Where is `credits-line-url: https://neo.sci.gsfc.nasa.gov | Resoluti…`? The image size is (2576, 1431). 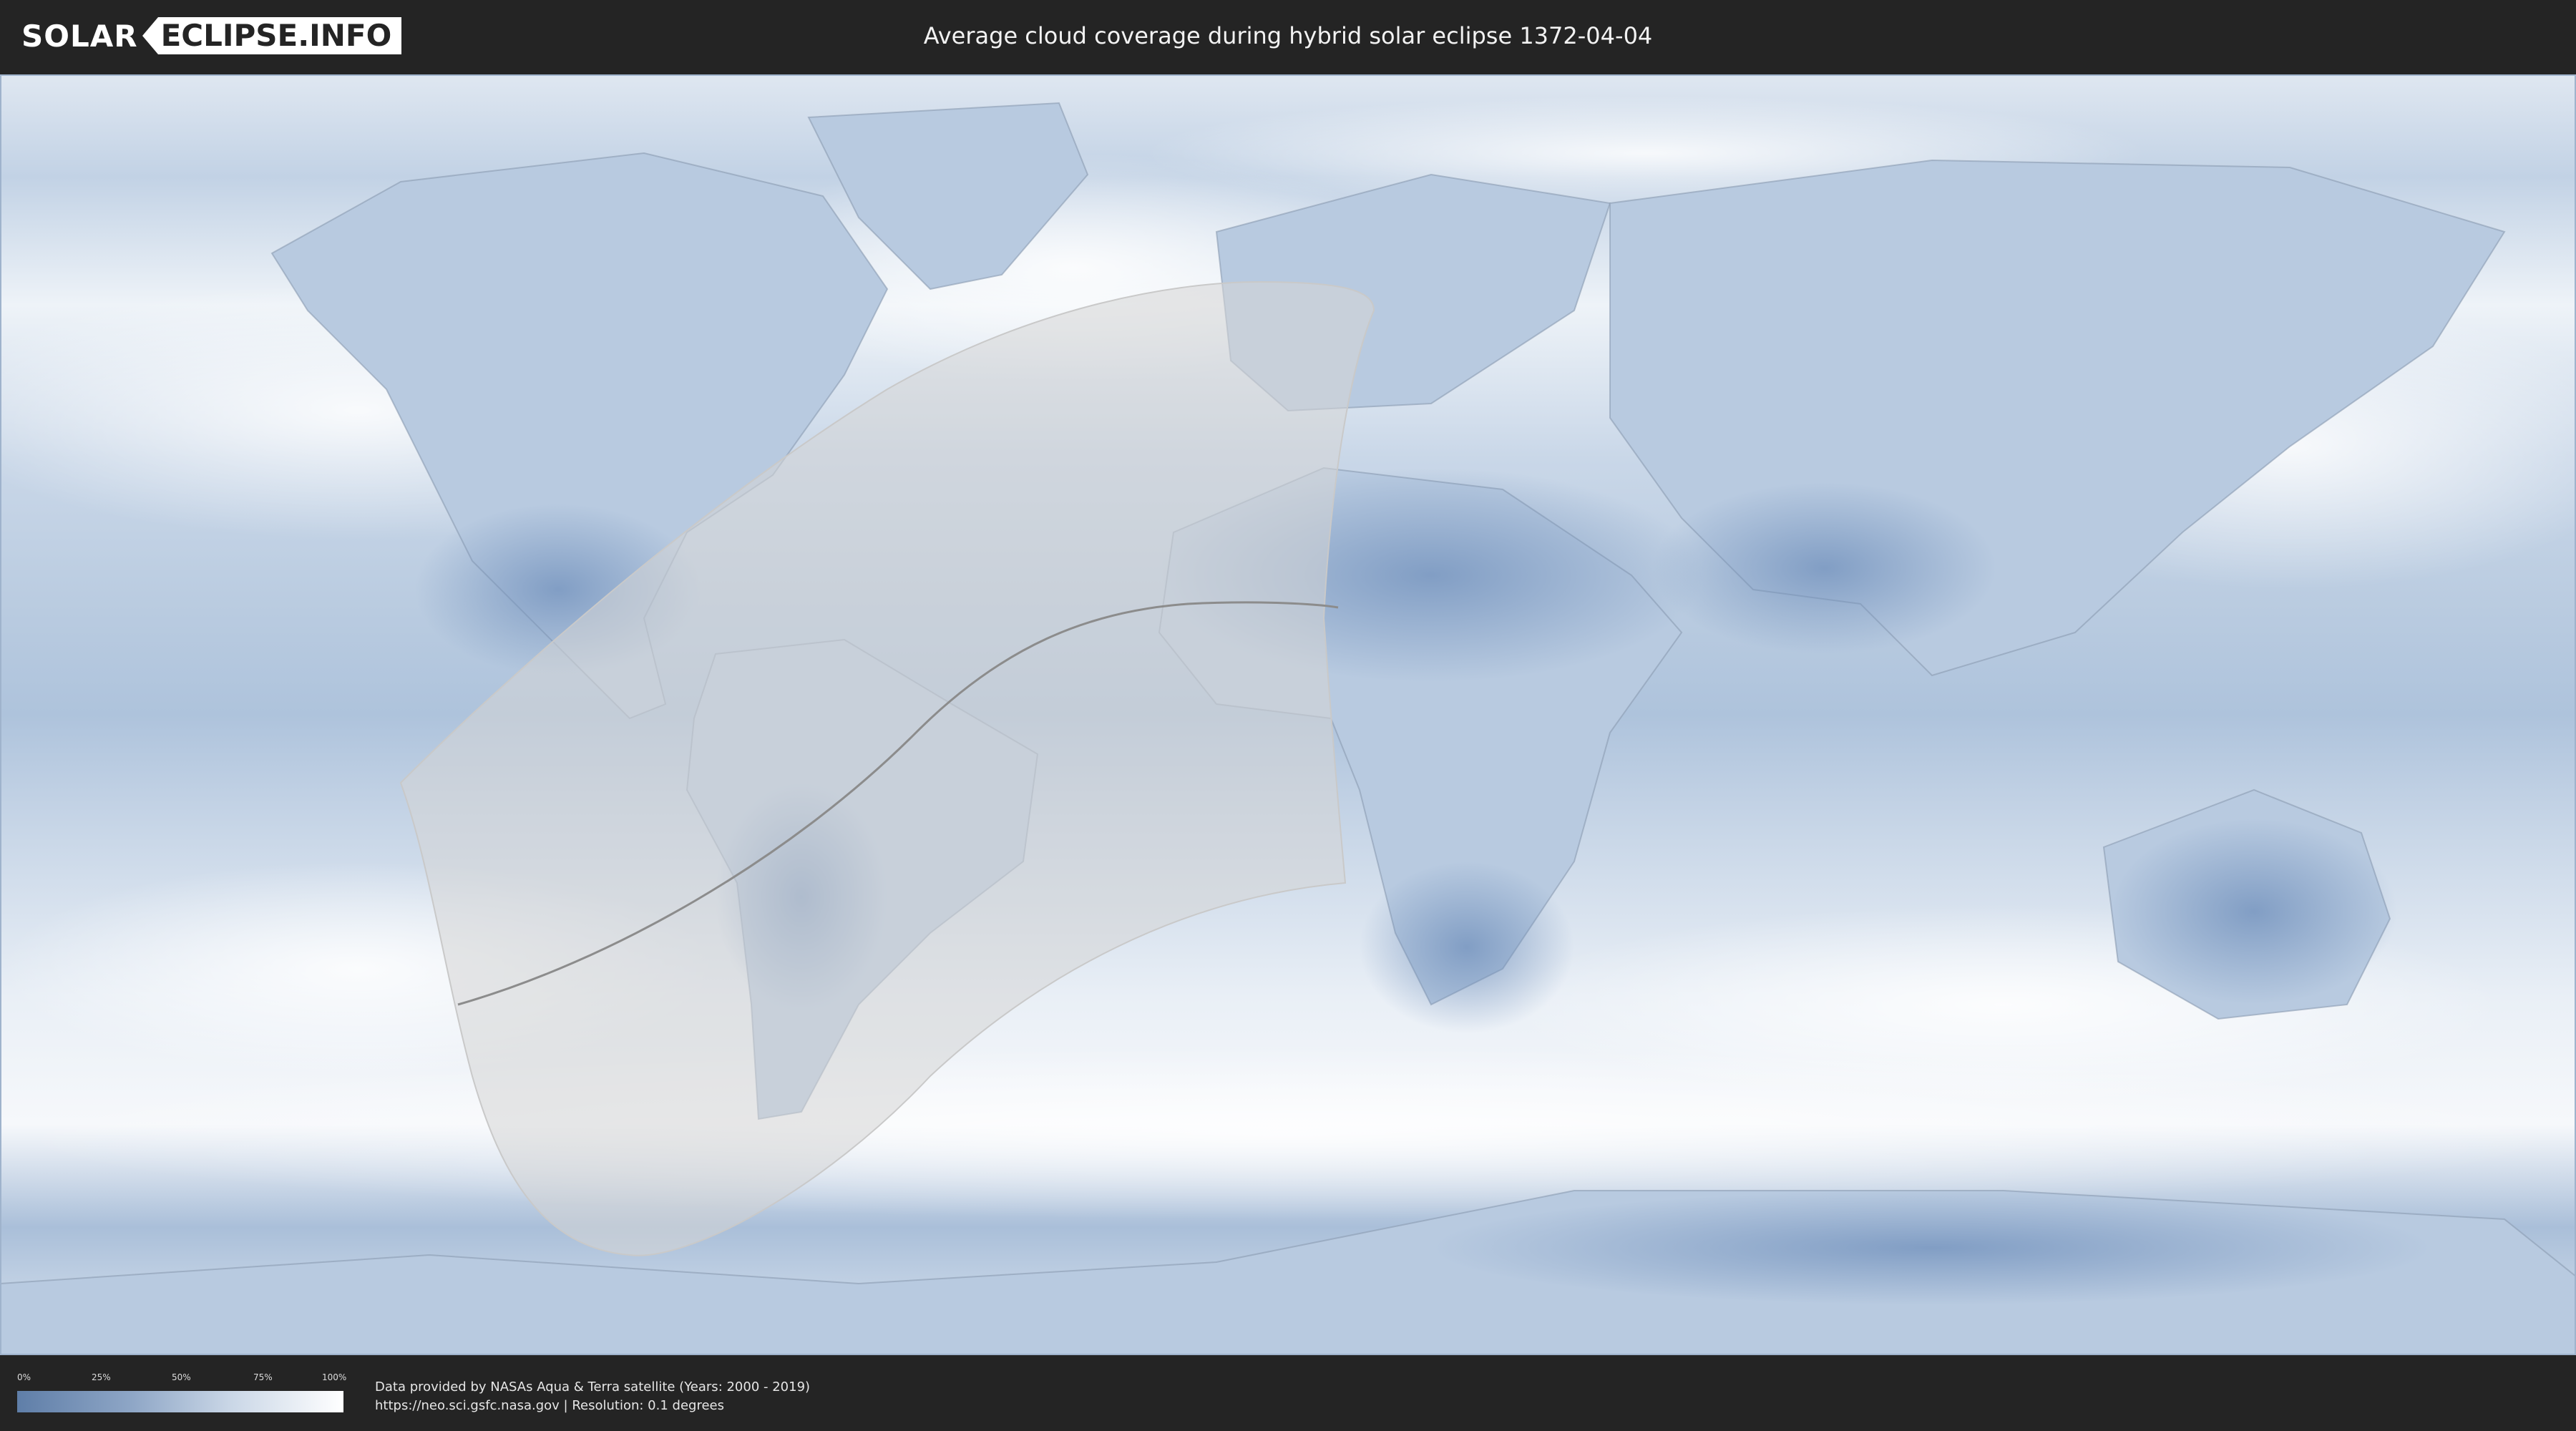 credits-line-url: https://neo.sci.gsfc.nasa.gov | Resoluti… is located at coordinates (592, 1406).